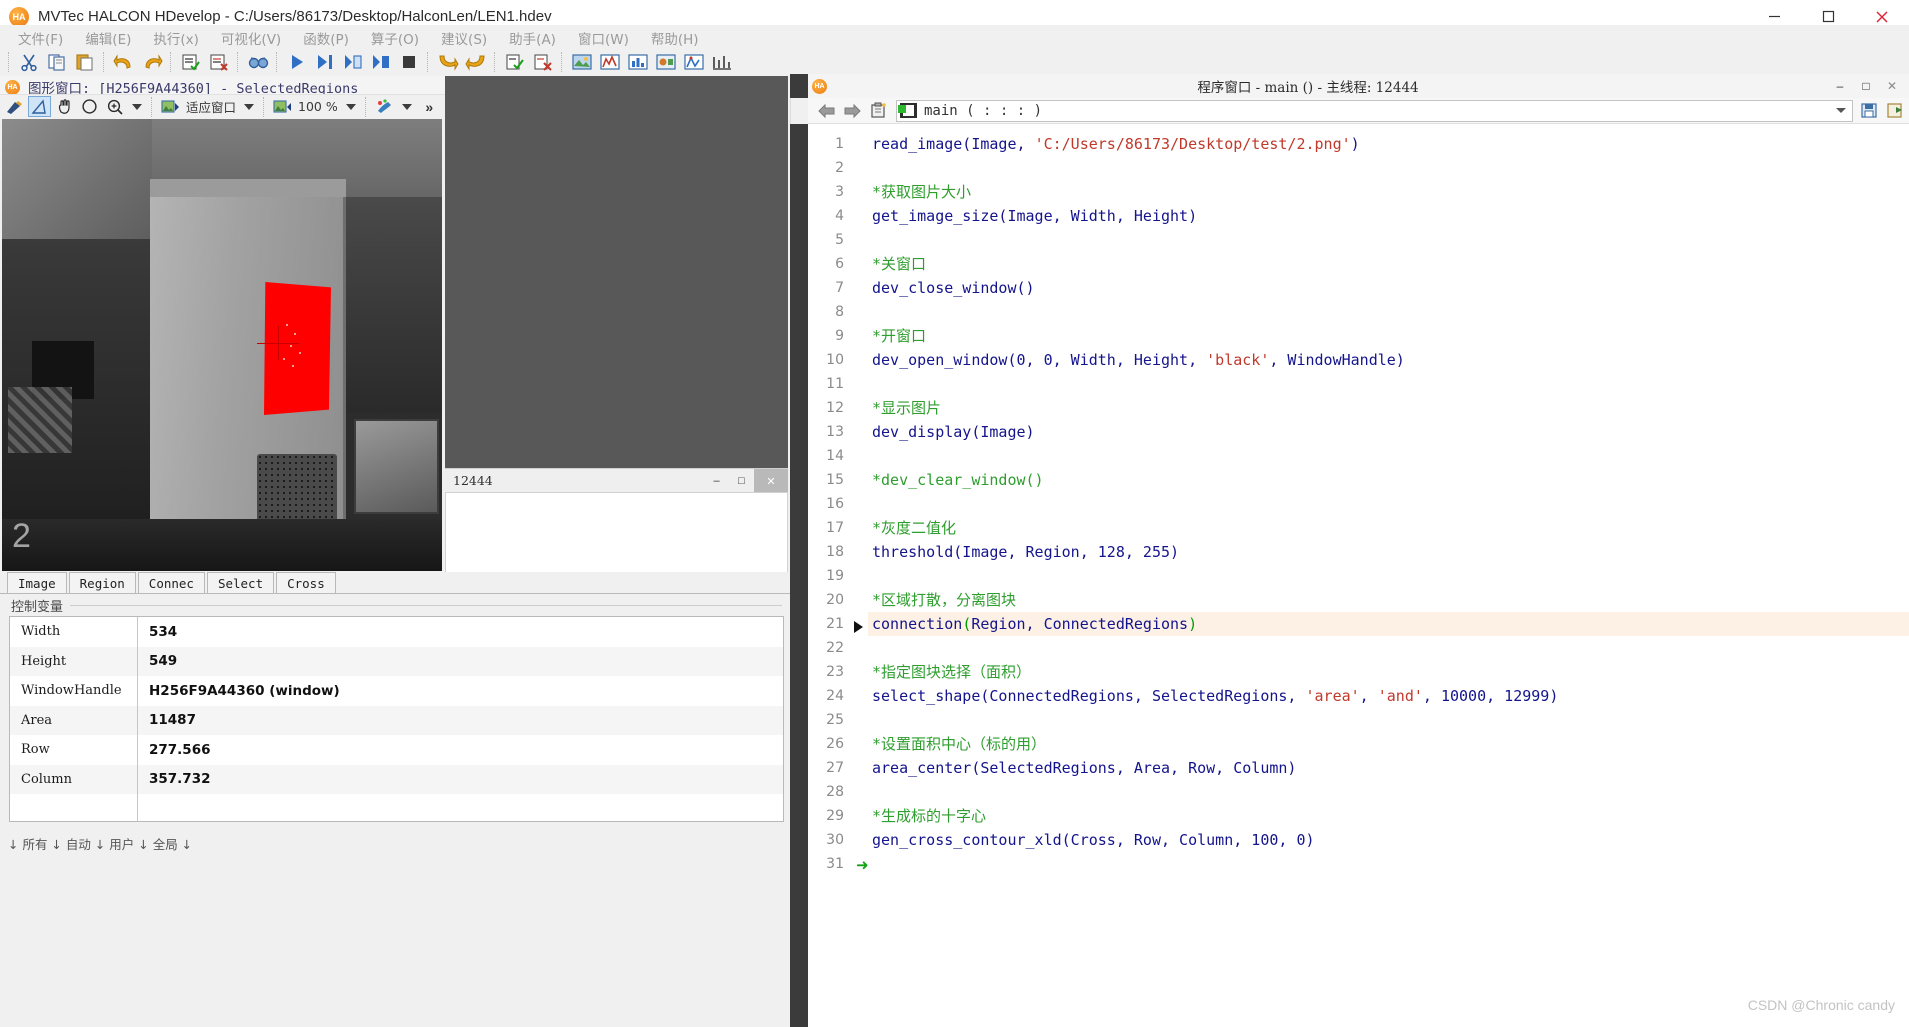 The height and width of the screenshot is (1027, 1909). Describe the element at coordinates (878, 111) in the screenshot. I see `new-procedure-icon` at that location.